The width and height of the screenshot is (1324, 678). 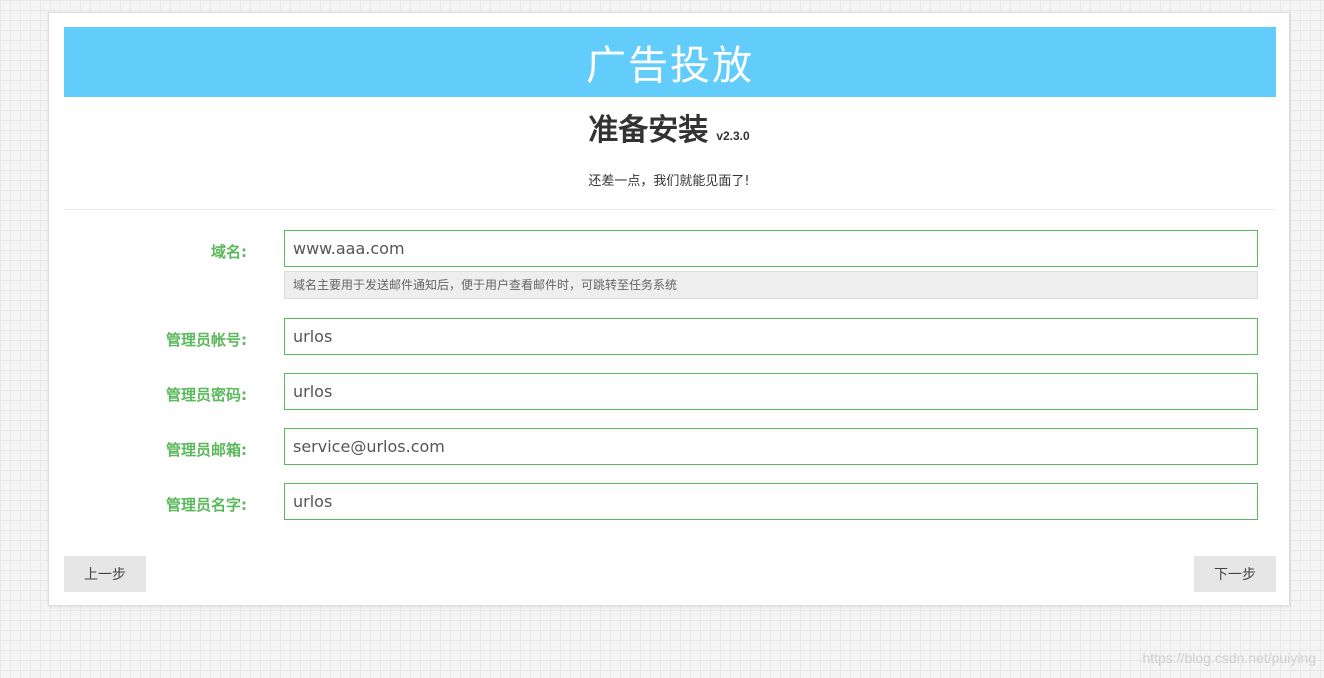 What do you see at coordinates (206, 340) in the screenshot?
I see `admin-account-label: 管理员帐号:` at bounding box center [206, 340].